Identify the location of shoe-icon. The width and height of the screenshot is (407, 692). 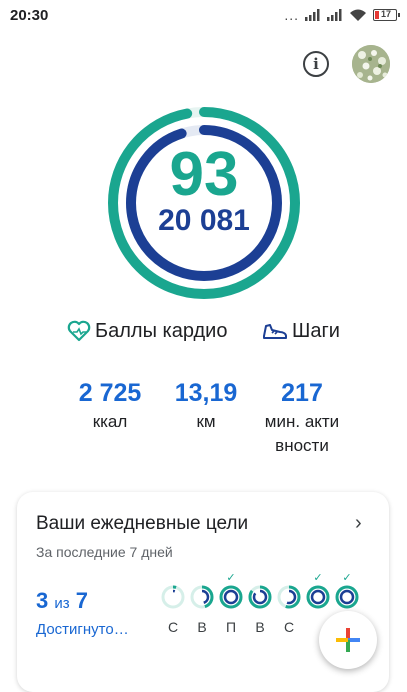
(275, 331).